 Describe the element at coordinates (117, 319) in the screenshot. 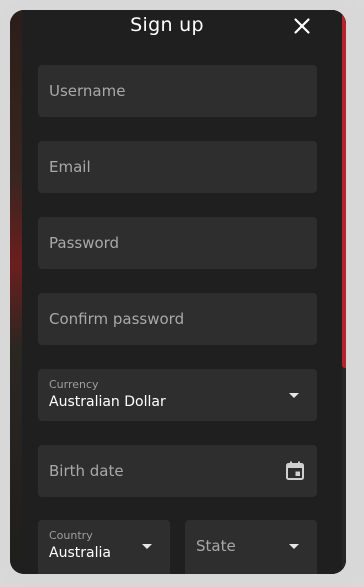

I see `confirm-password-placeholder: Confirm password` at that location.